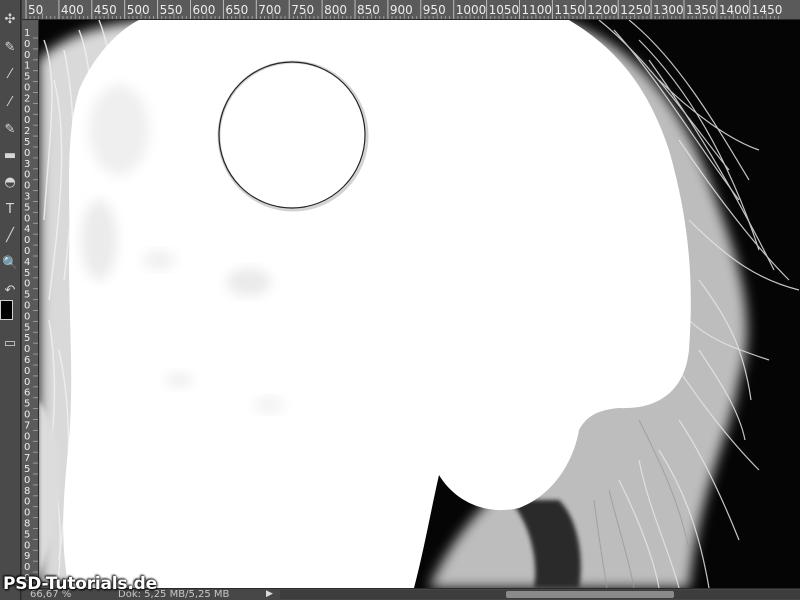 Image resolution: width=800 pixels, height=600 pixels. Describe the element at coordinates (72, 10) in the screenshot. I see `h-ruler-label: 400` at that location.